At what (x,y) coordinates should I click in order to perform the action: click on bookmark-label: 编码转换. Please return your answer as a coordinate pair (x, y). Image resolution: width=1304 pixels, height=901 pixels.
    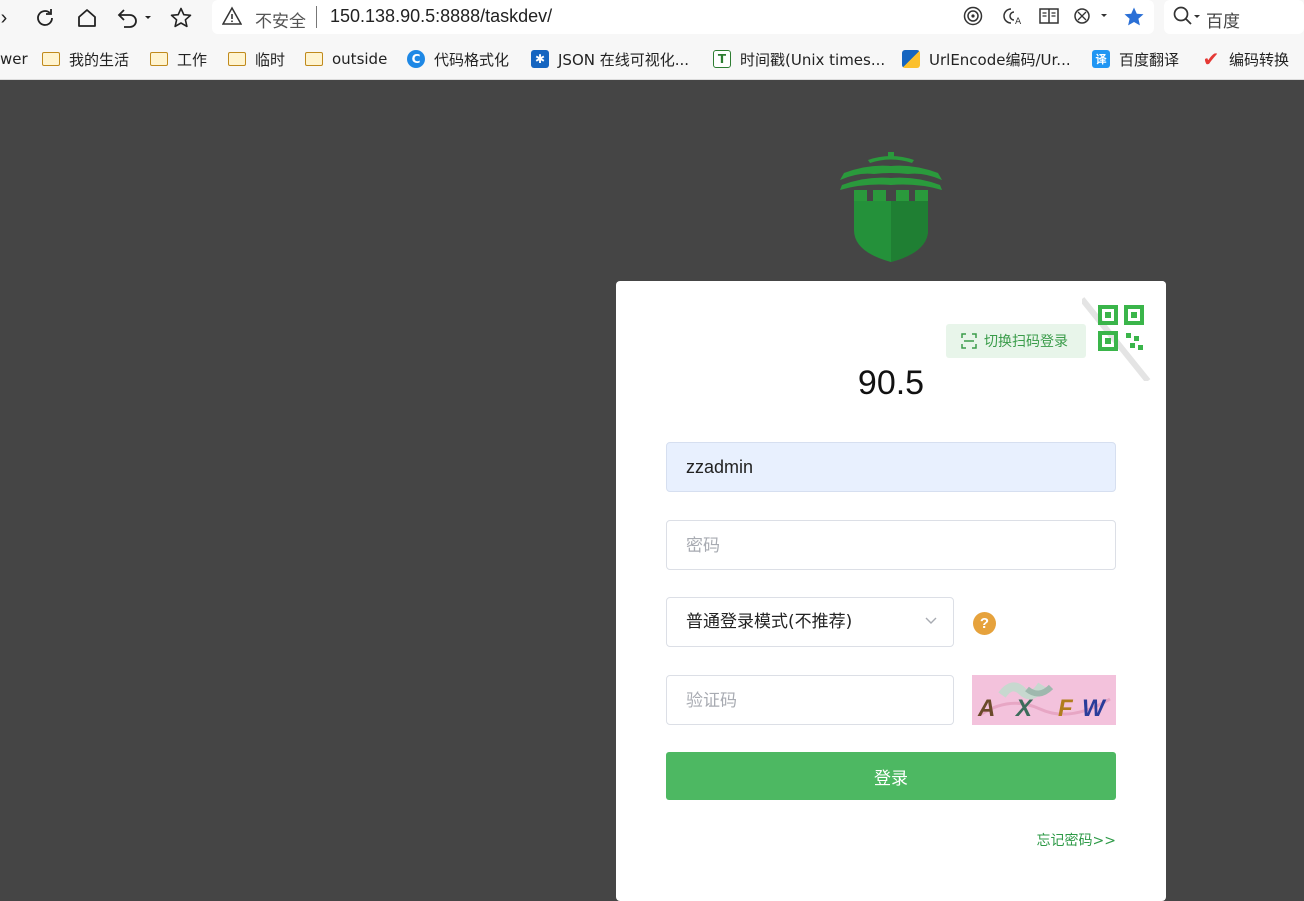
    Looking at the image, I should click on (1259, 59).